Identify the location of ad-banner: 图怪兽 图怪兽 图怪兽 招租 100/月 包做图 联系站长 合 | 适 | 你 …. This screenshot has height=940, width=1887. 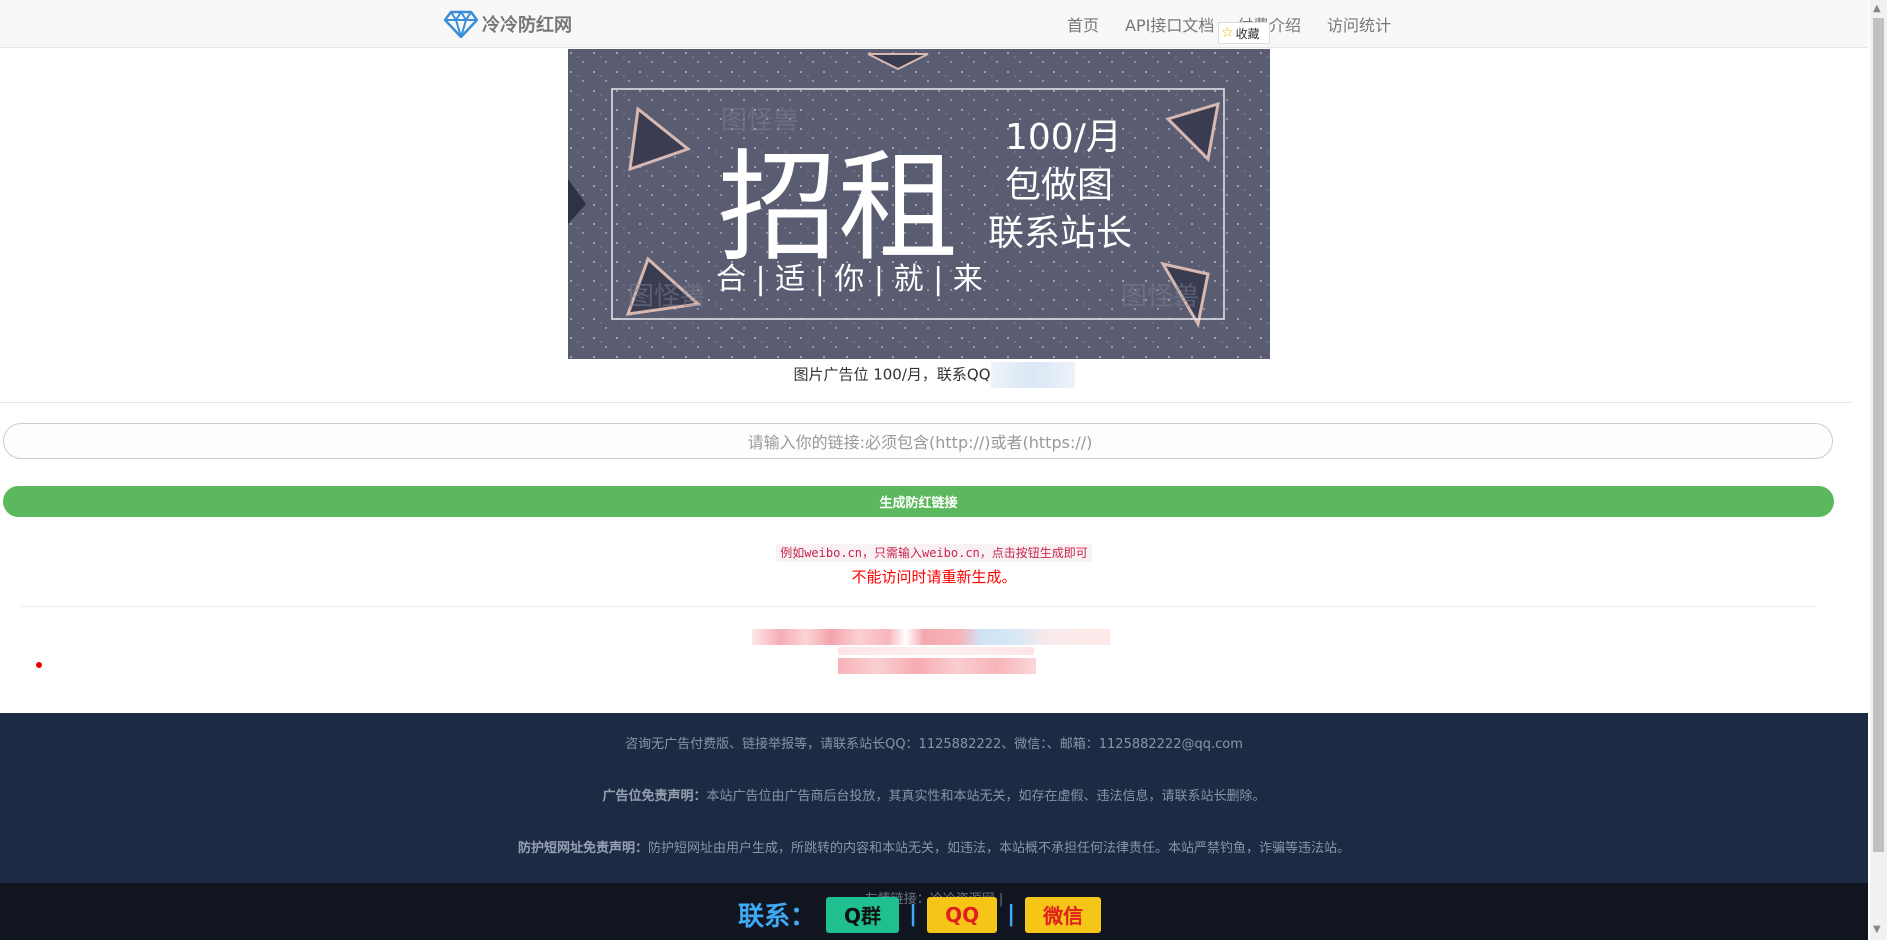
(919, 204).